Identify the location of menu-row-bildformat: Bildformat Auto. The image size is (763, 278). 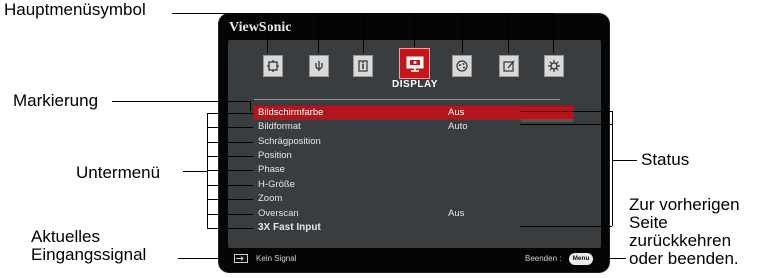
(414, 127).